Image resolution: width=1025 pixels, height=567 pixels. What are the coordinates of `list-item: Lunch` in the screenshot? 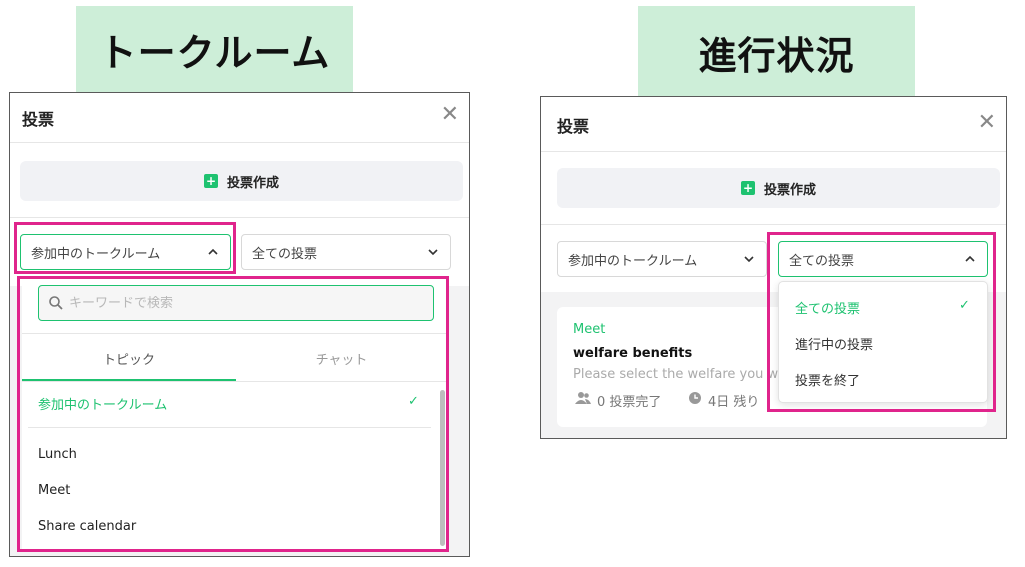 It's located at (57, 454).